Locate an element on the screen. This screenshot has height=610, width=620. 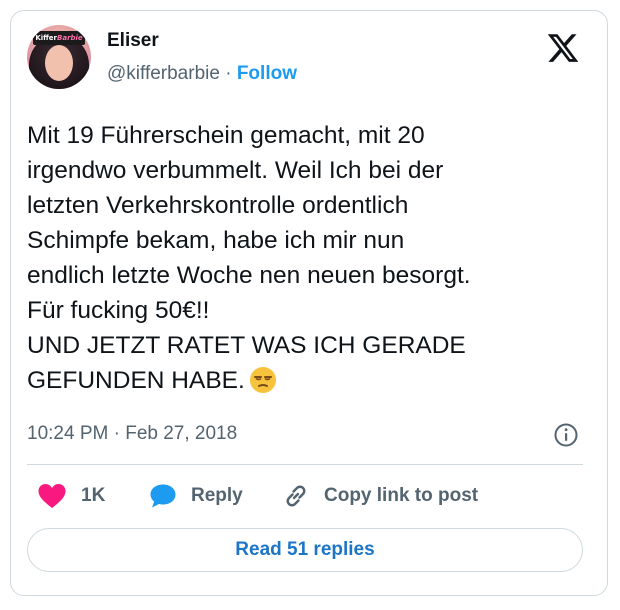
tweet-line: letzten Verkehrskontrolle ordentlich is located at coordinates (218, 205).